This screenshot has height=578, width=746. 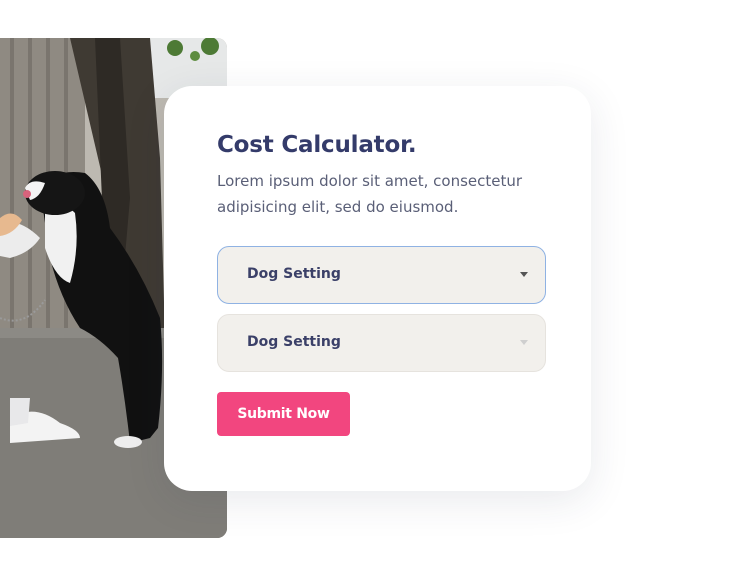 What do you see at coordinates (317, 145) in the screenshot?
I see `calculator-title: Cost Calculator.` at bounding box center [317, 145].